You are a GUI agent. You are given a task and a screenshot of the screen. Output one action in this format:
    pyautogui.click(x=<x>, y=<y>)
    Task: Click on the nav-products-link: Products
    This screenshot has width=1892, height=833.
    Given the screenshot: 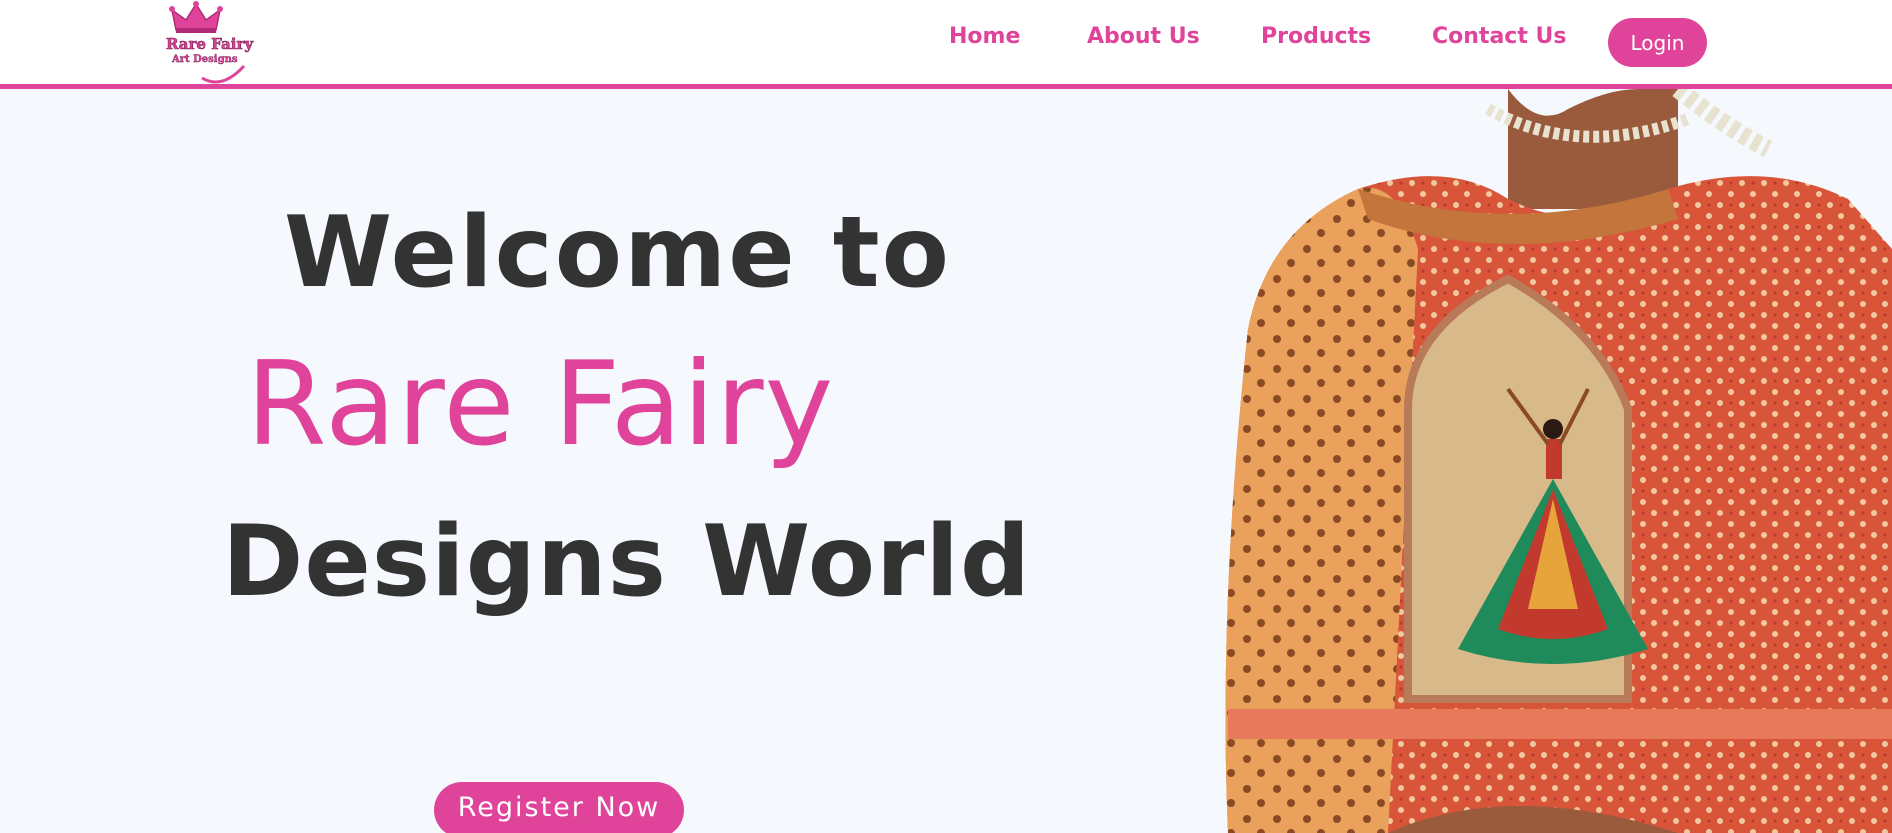 What is the action you would take?
    pyautogui.click(x=1316, y=36)
    